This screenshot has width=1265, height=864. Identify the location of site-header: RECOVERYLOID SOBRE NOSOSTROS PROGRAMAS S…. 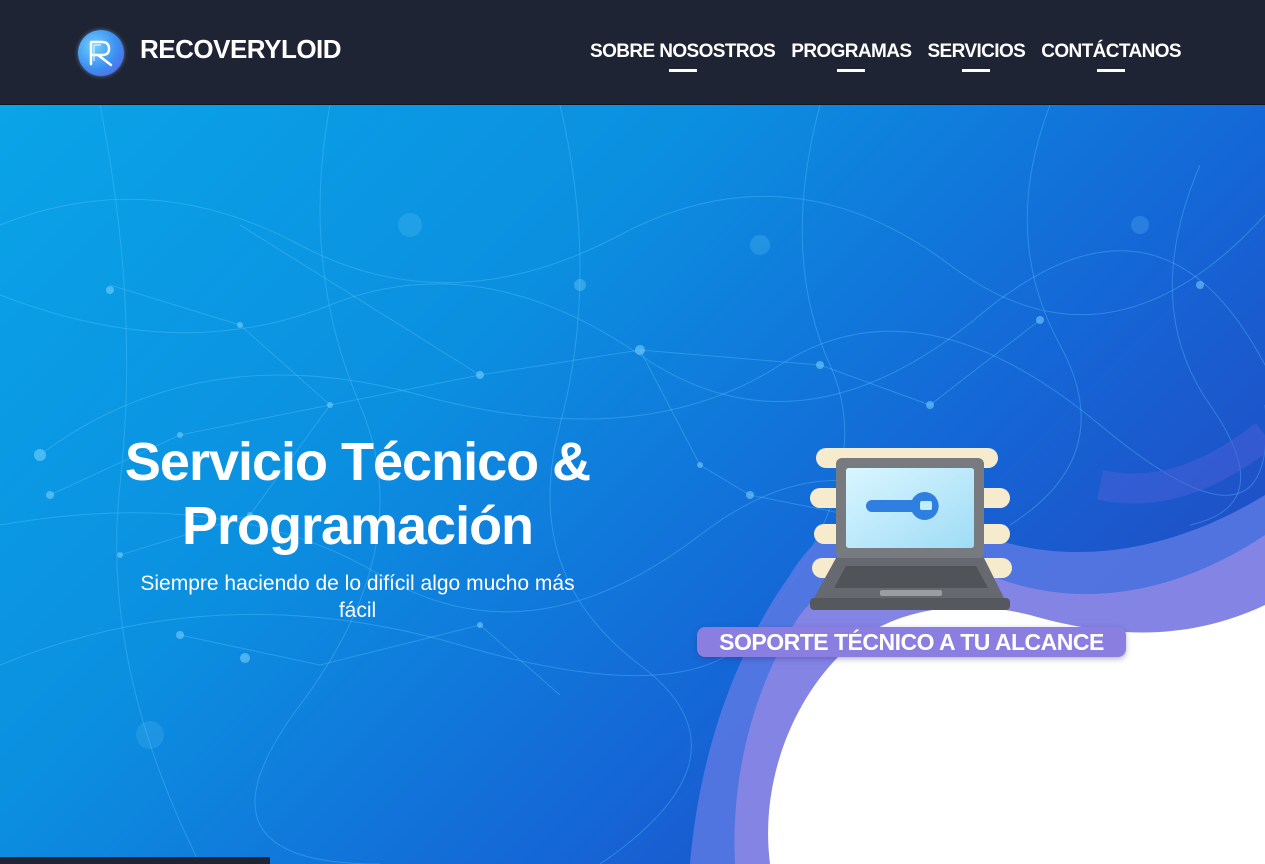
(632, 52).